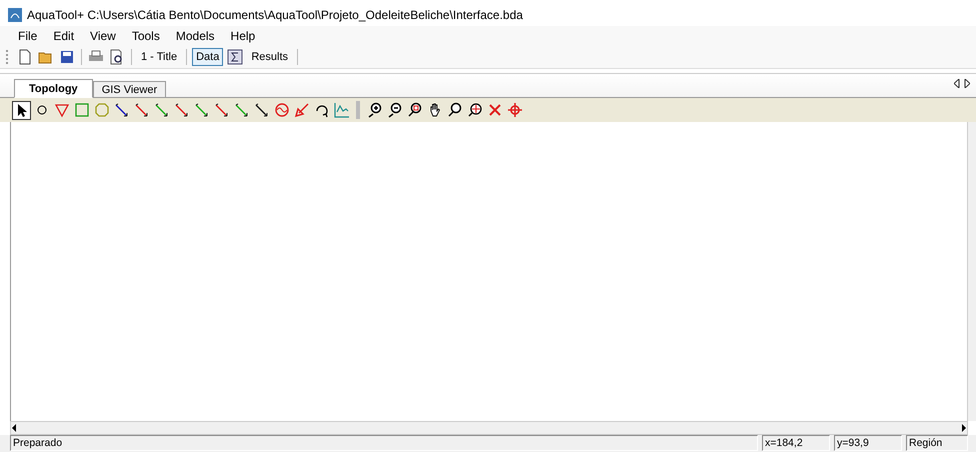 The image size is (976, 452). I want to click on diagonal-arrow-icon, so click(302, 110).